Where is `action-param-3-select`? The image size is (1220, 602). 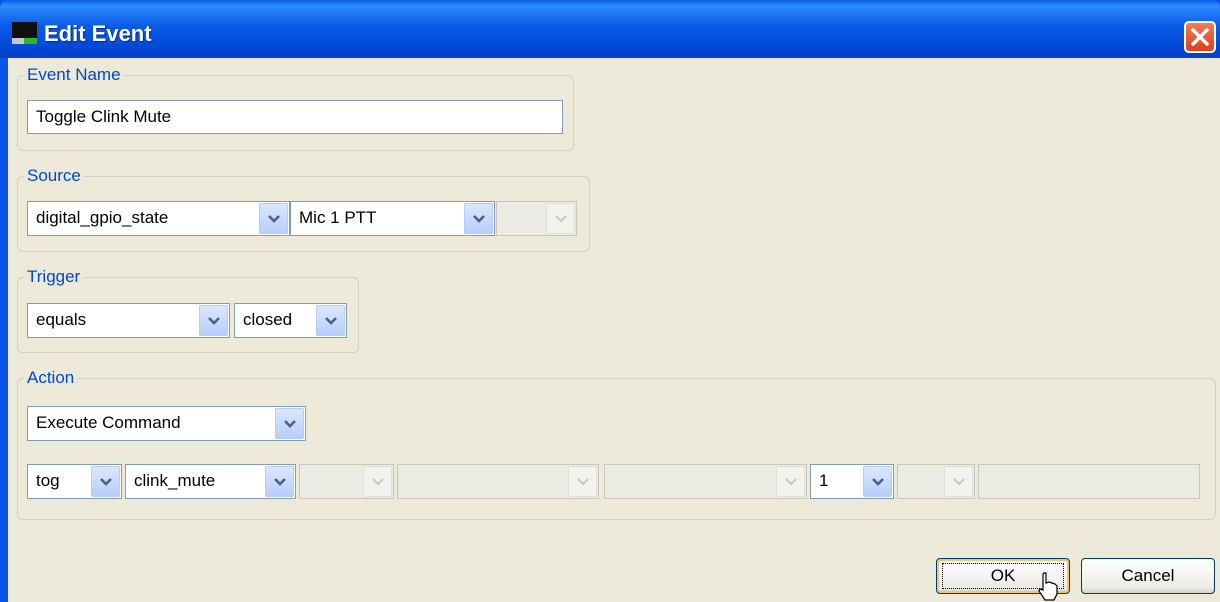 action-param-3-select is located at coordinates (346, 481).